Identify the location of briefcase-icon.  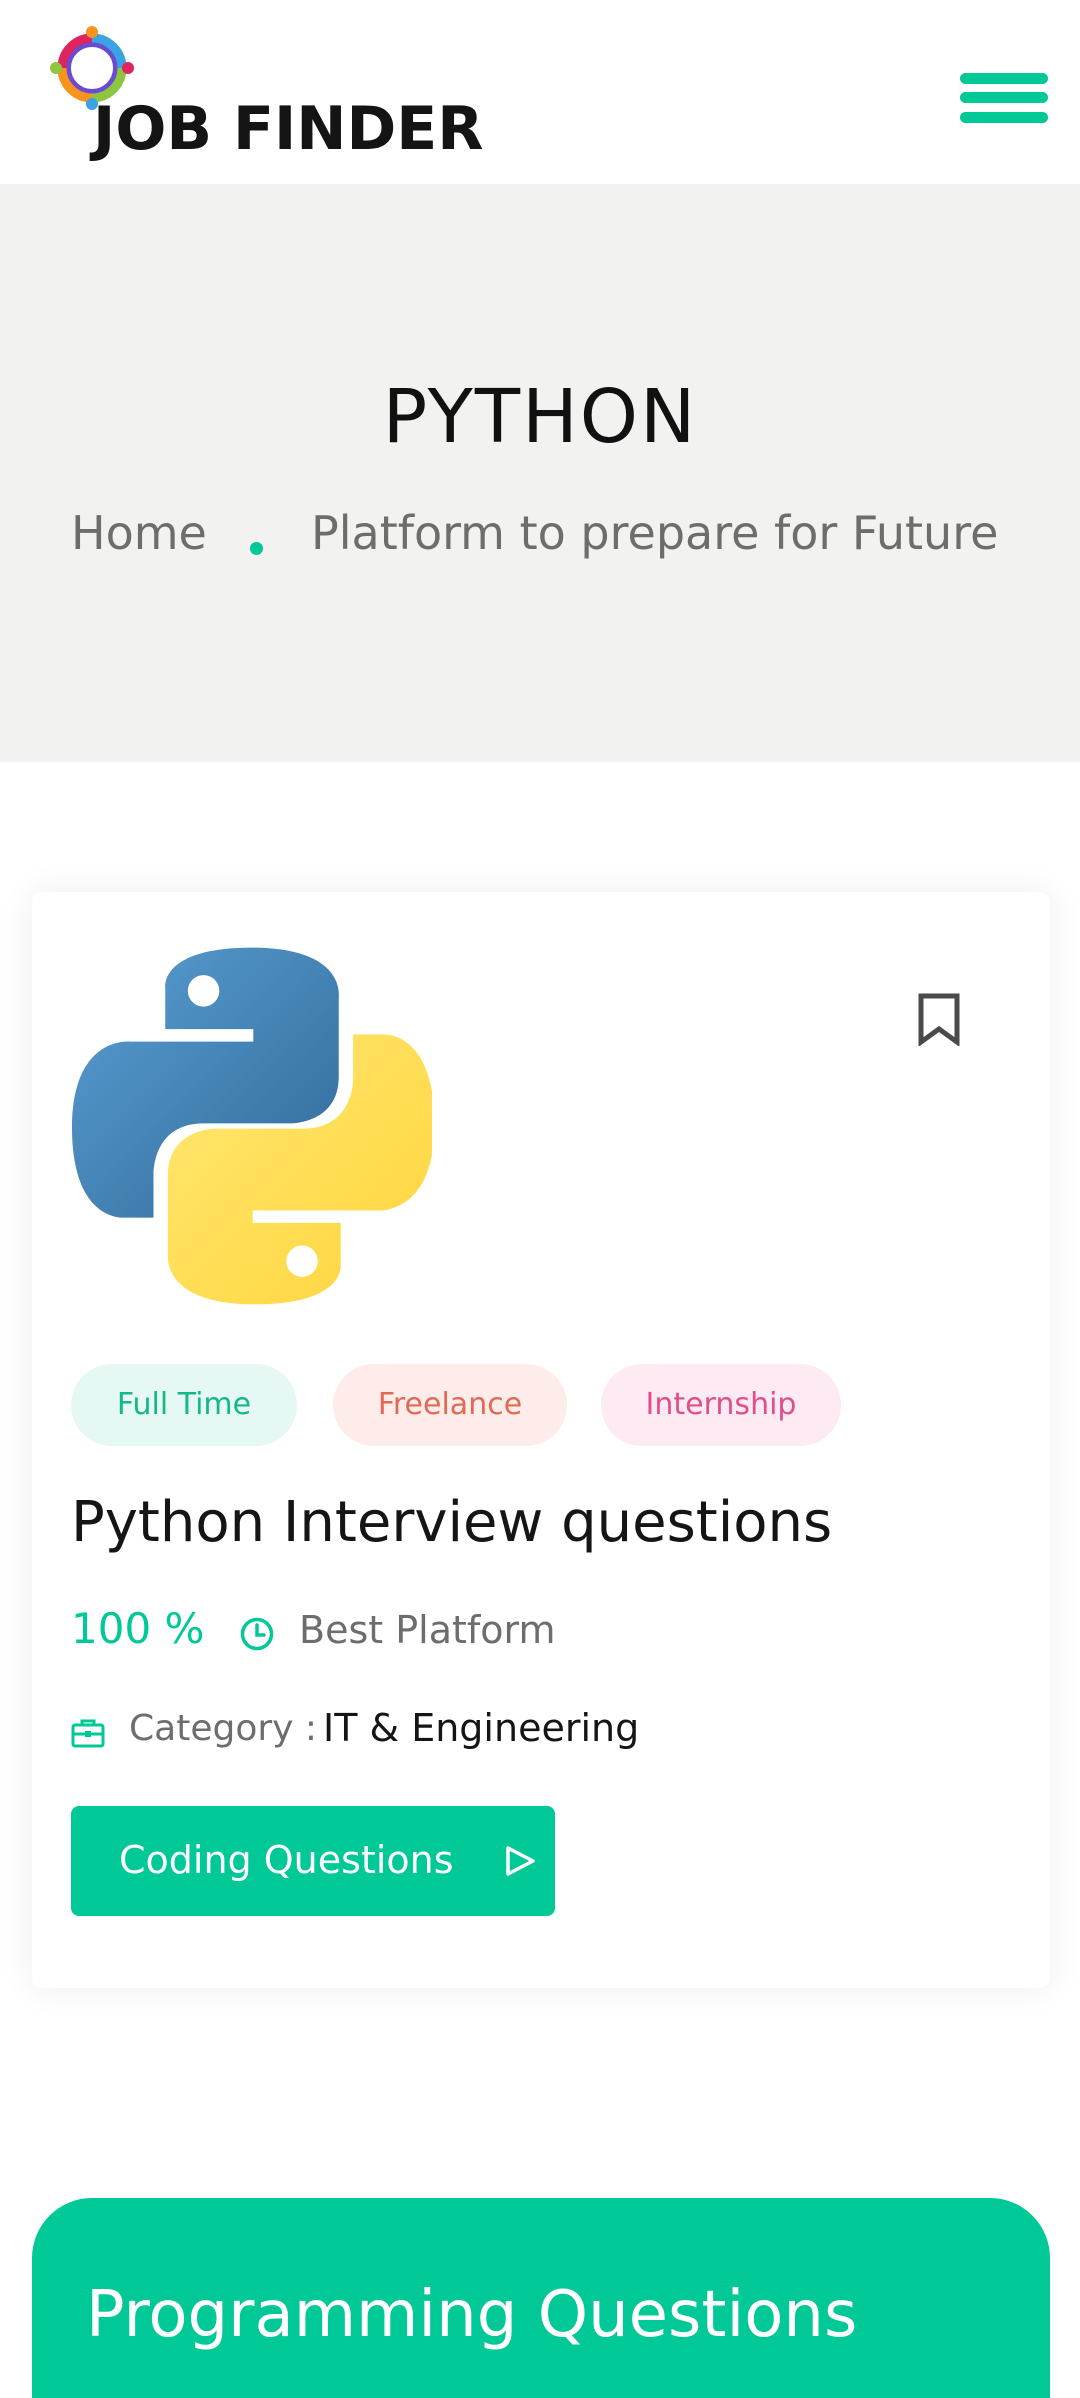
(88, 1733).